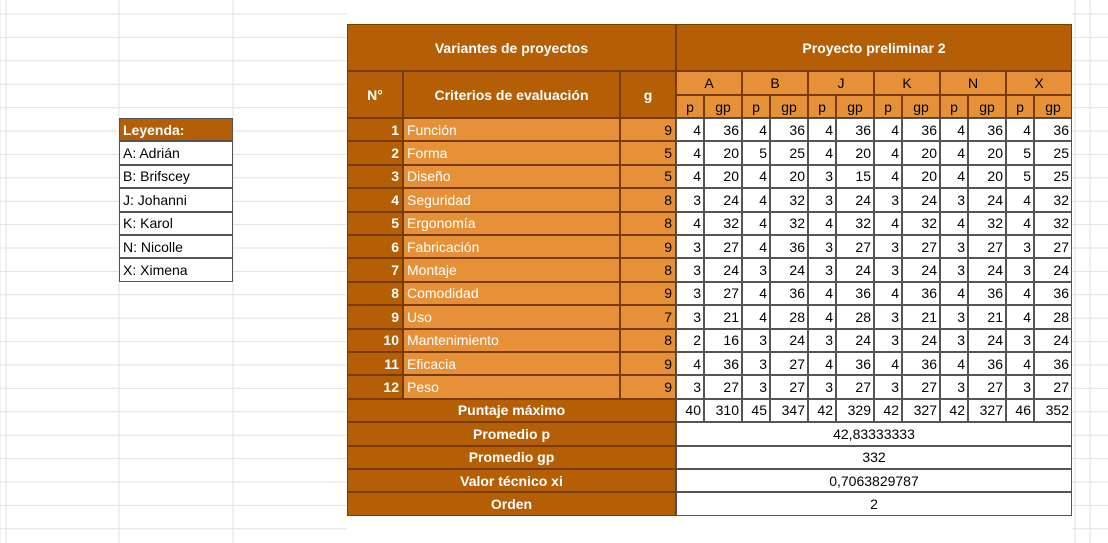 The image size is (1108, 543). I want to click on total-gp: 329, so click(855, 410).